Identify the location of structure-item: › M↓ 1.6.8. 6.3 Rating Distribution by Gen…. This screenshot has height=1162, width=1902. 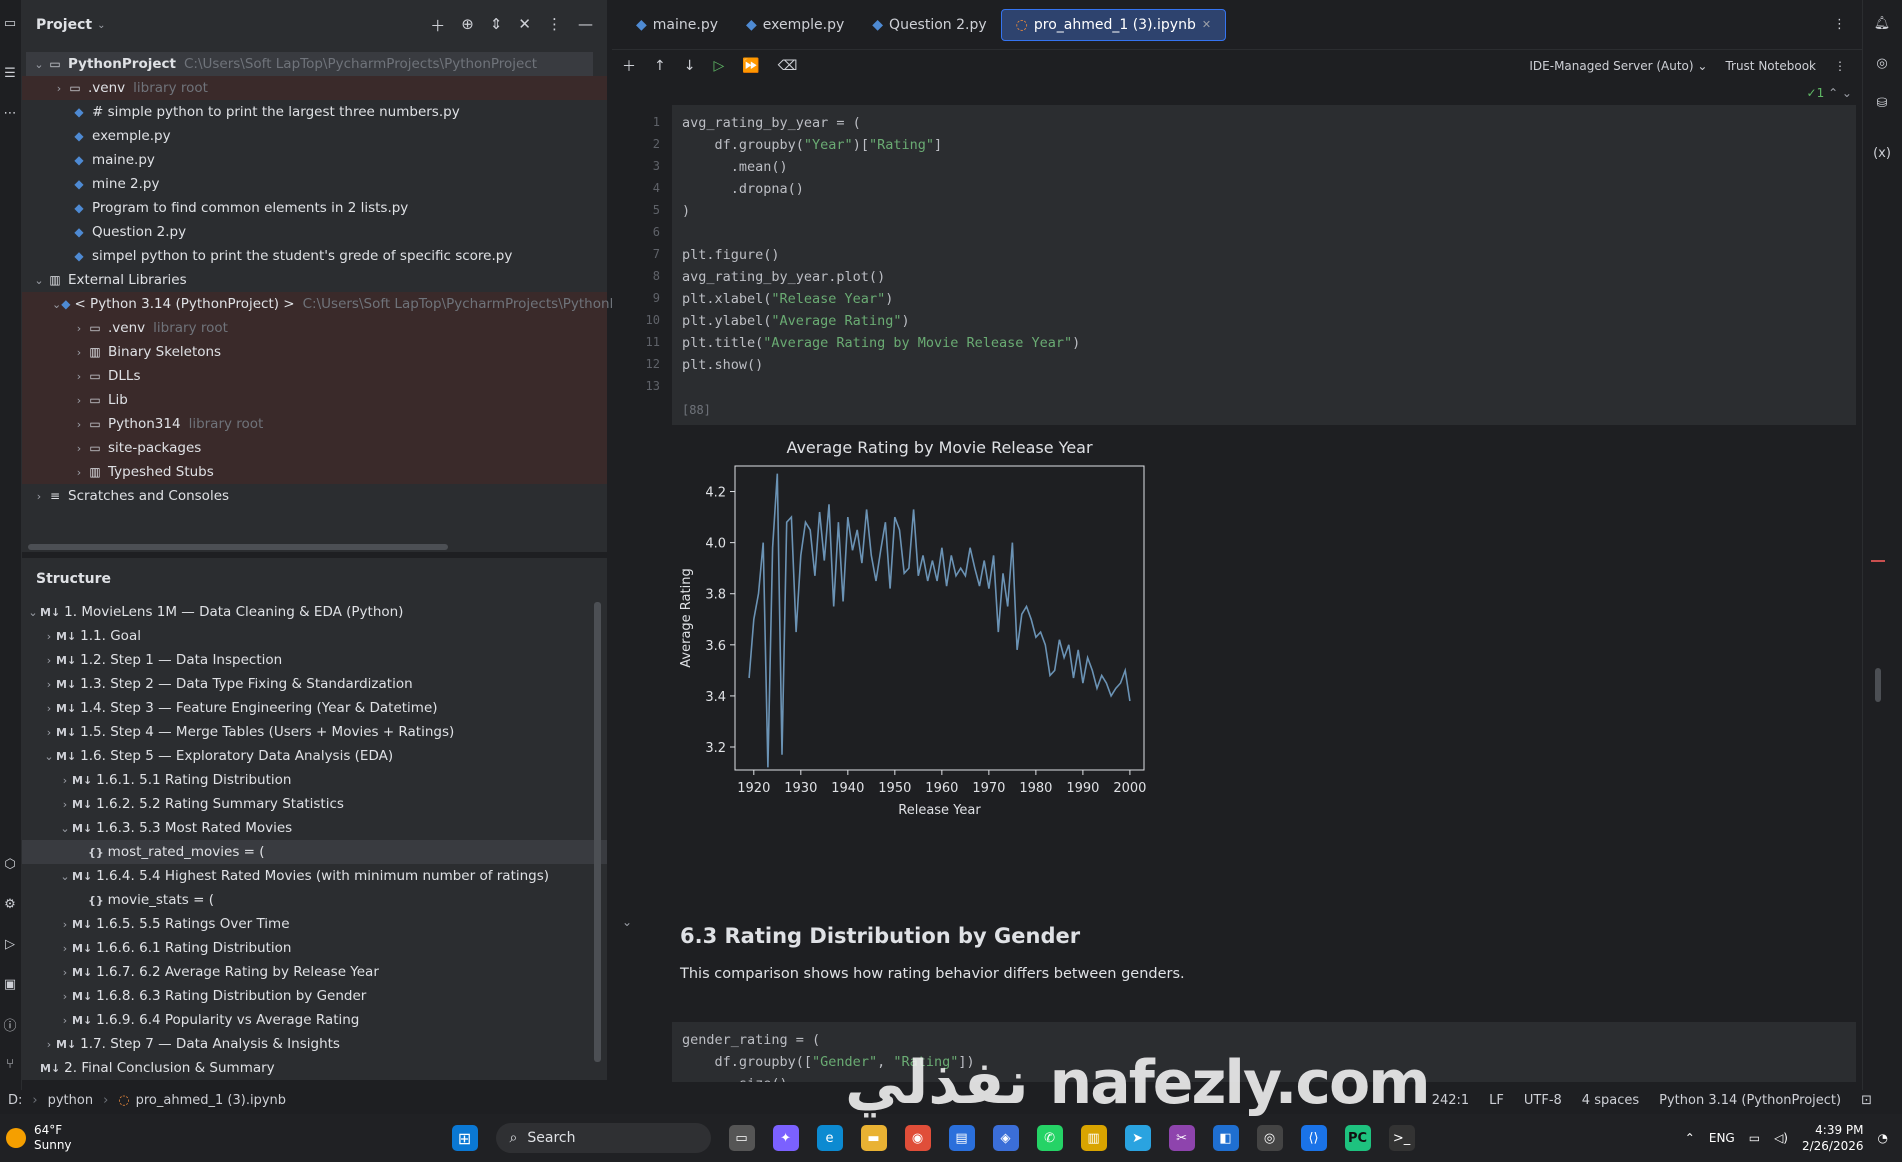
(314, 996).